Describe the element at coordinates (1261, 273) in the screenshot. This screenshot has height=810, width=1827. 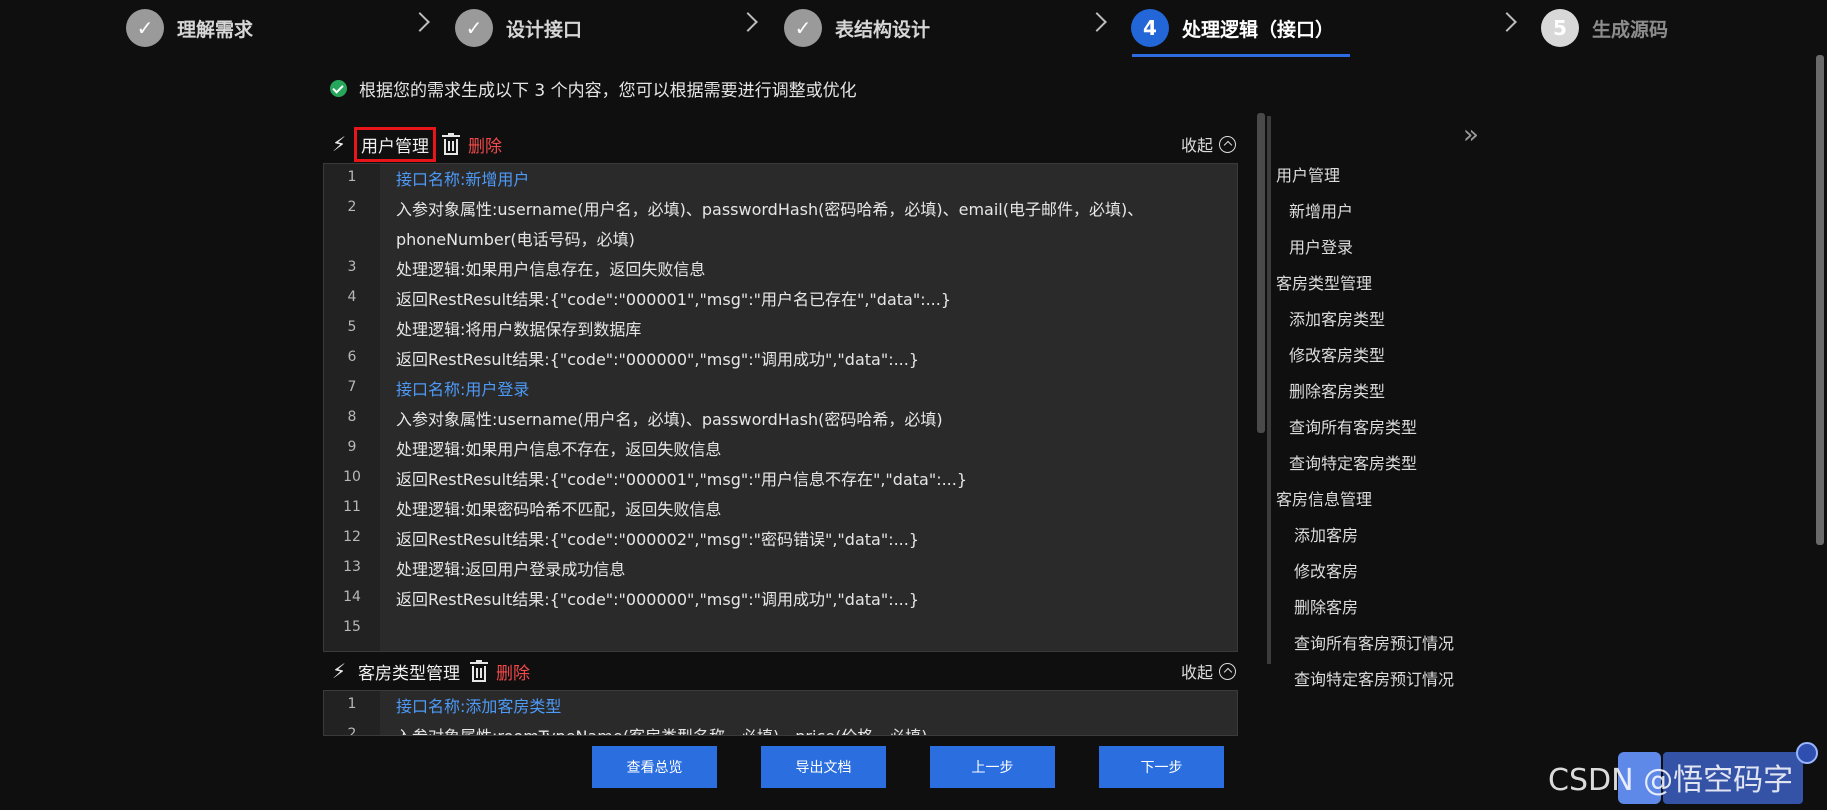
I see `main-scrollbar` at that location.